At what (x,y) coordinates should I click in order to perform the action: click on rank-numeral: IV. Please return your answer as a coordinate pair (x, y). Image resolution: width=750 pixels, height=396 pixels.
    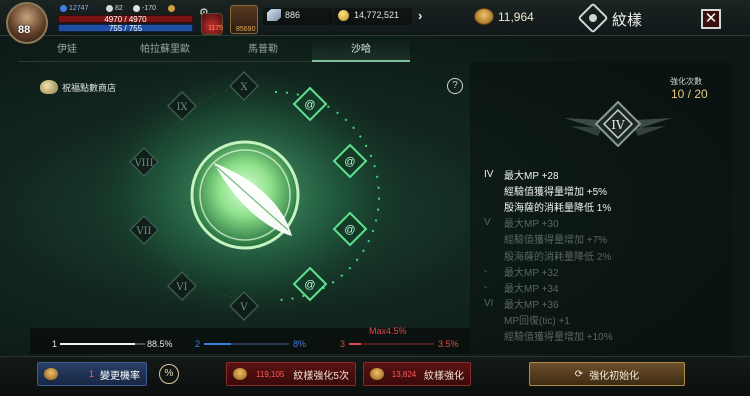
    Looking at the image, I should click on (618, 125).